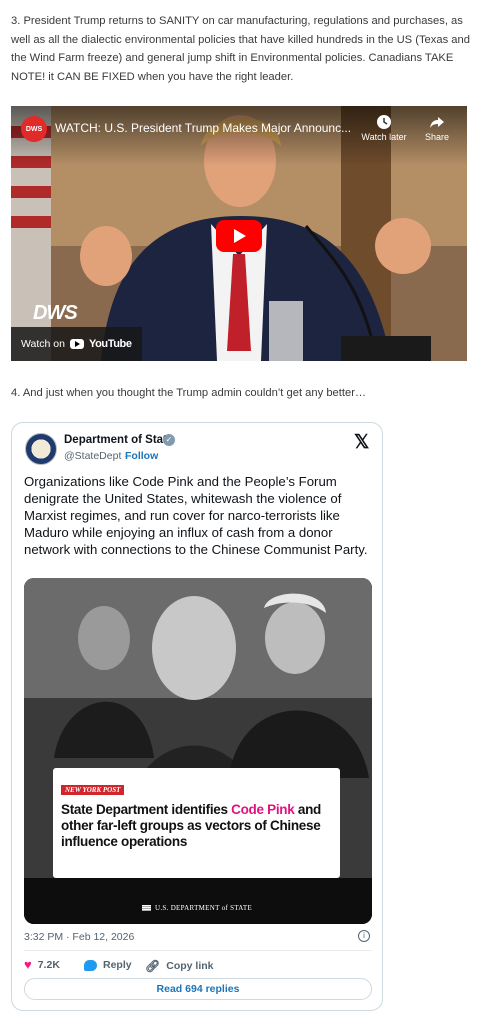  I want to click on dws-watermark: DWS, so click(55, 313).